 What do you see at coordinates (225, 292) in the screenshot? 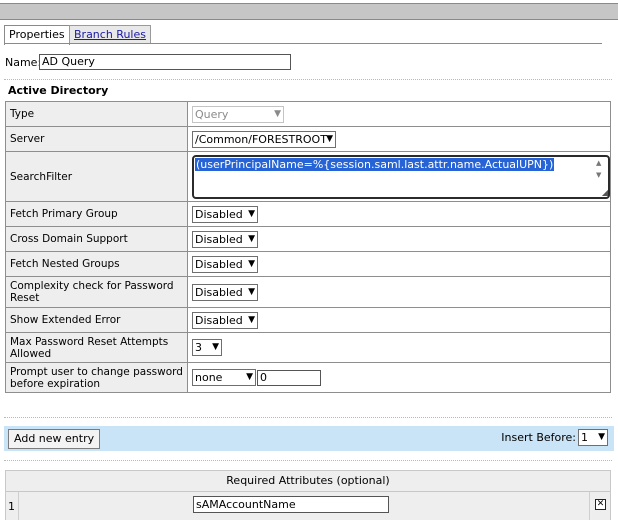
I see `complexity-check-select: Disabled ▼` at bounding box center [225, 292].